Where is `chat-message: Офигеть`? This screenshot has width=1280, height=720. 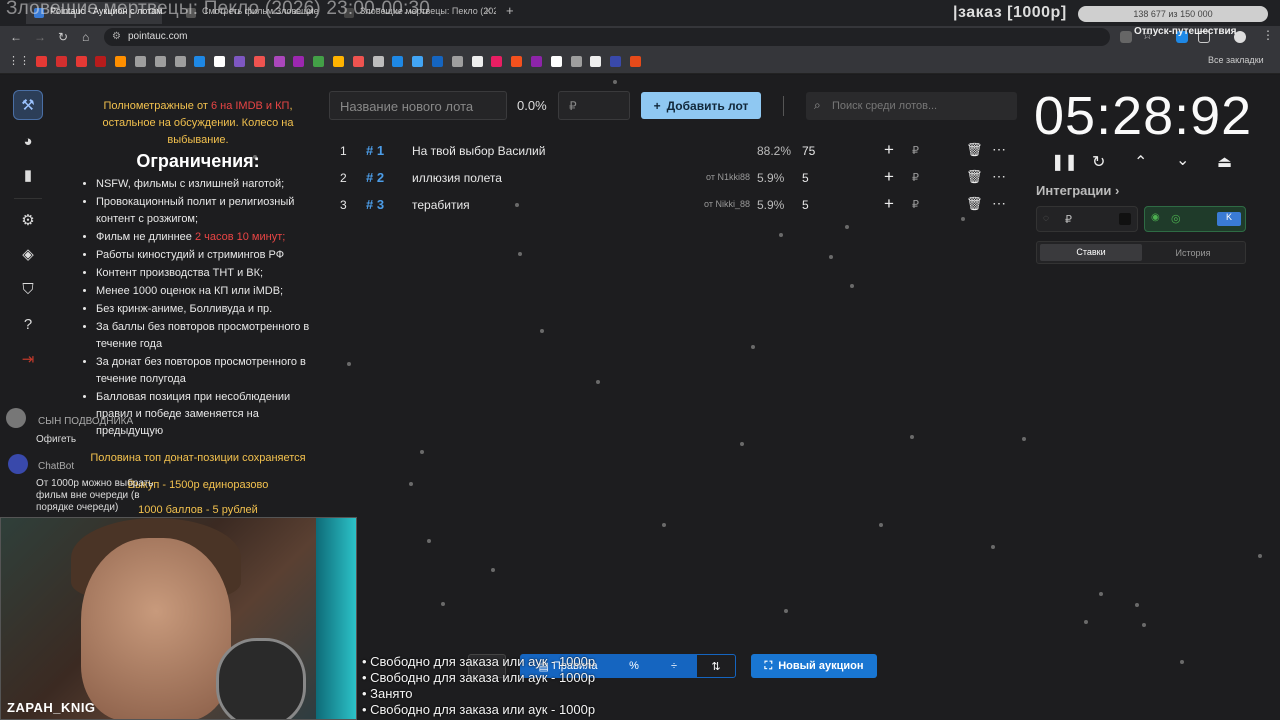 chat-message: Офигеть is located at coordinates (56, 439).